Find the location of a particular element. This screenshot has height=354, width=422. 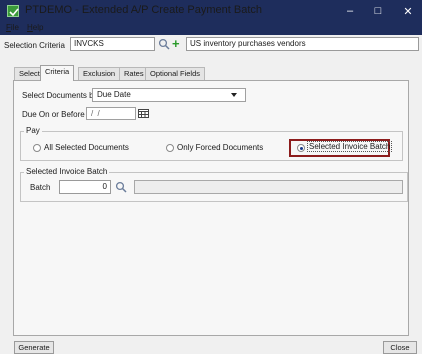

tab-criteria: Criteria is located at coordinates (57, 73).